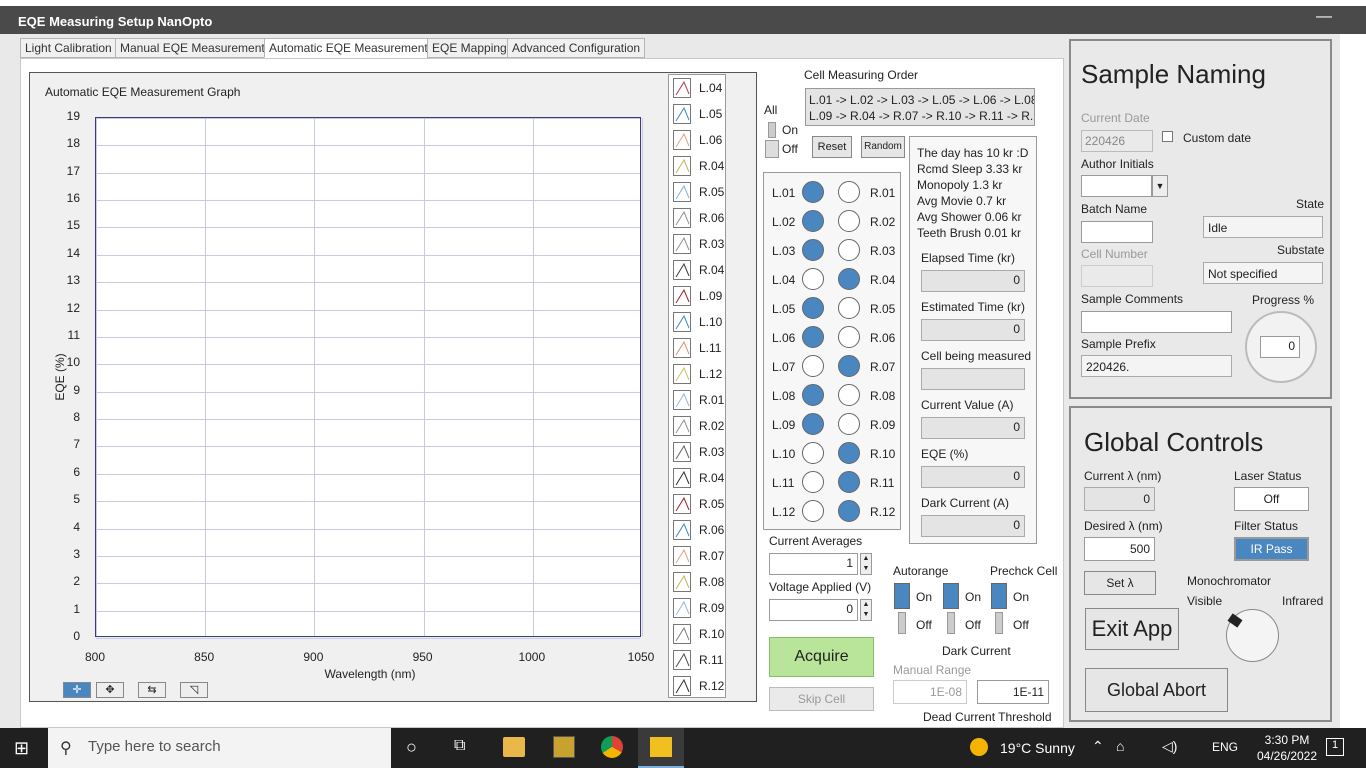  I want to click on autorange-switch-off, so click(902, 623).